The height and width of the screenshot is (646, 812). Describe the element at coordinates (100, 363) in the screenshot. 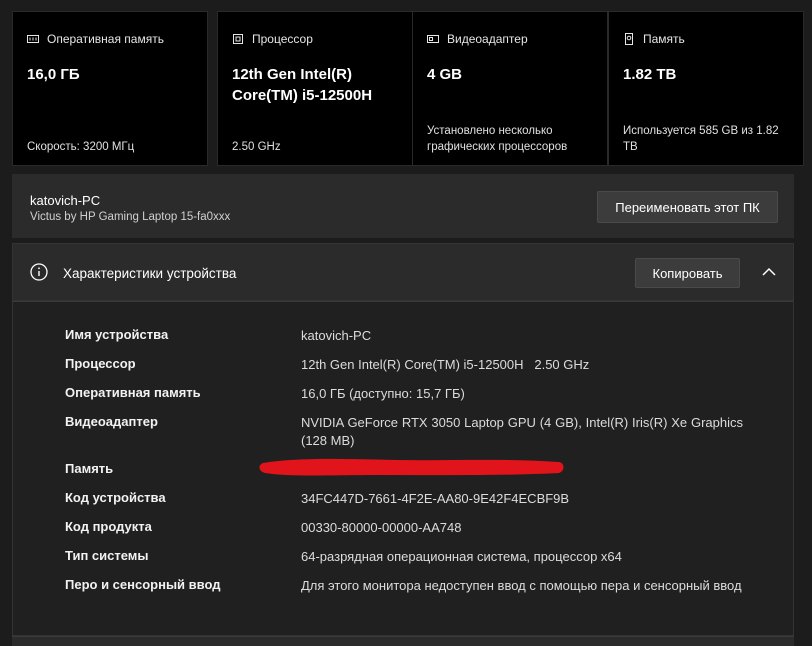

I see `spec-key: Процессор` at that location.